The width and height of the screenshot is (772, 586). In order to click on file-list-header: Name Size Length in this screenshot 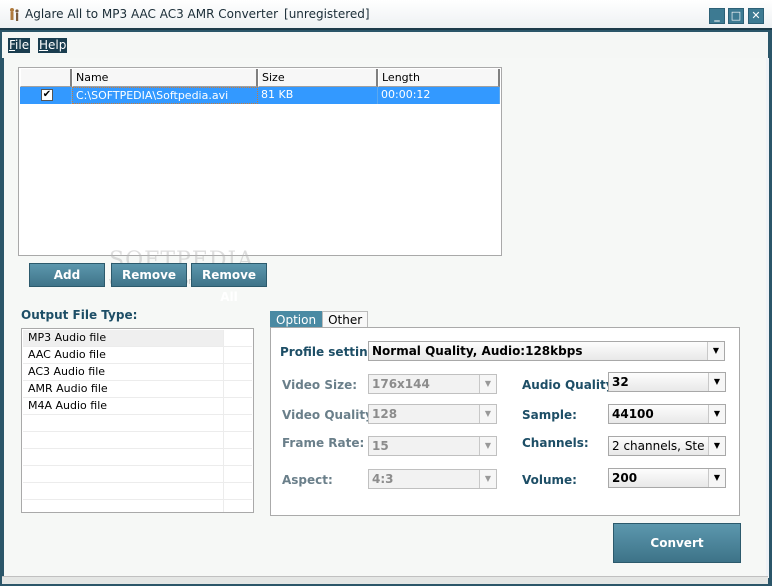, I will do `click(260, 78)`.